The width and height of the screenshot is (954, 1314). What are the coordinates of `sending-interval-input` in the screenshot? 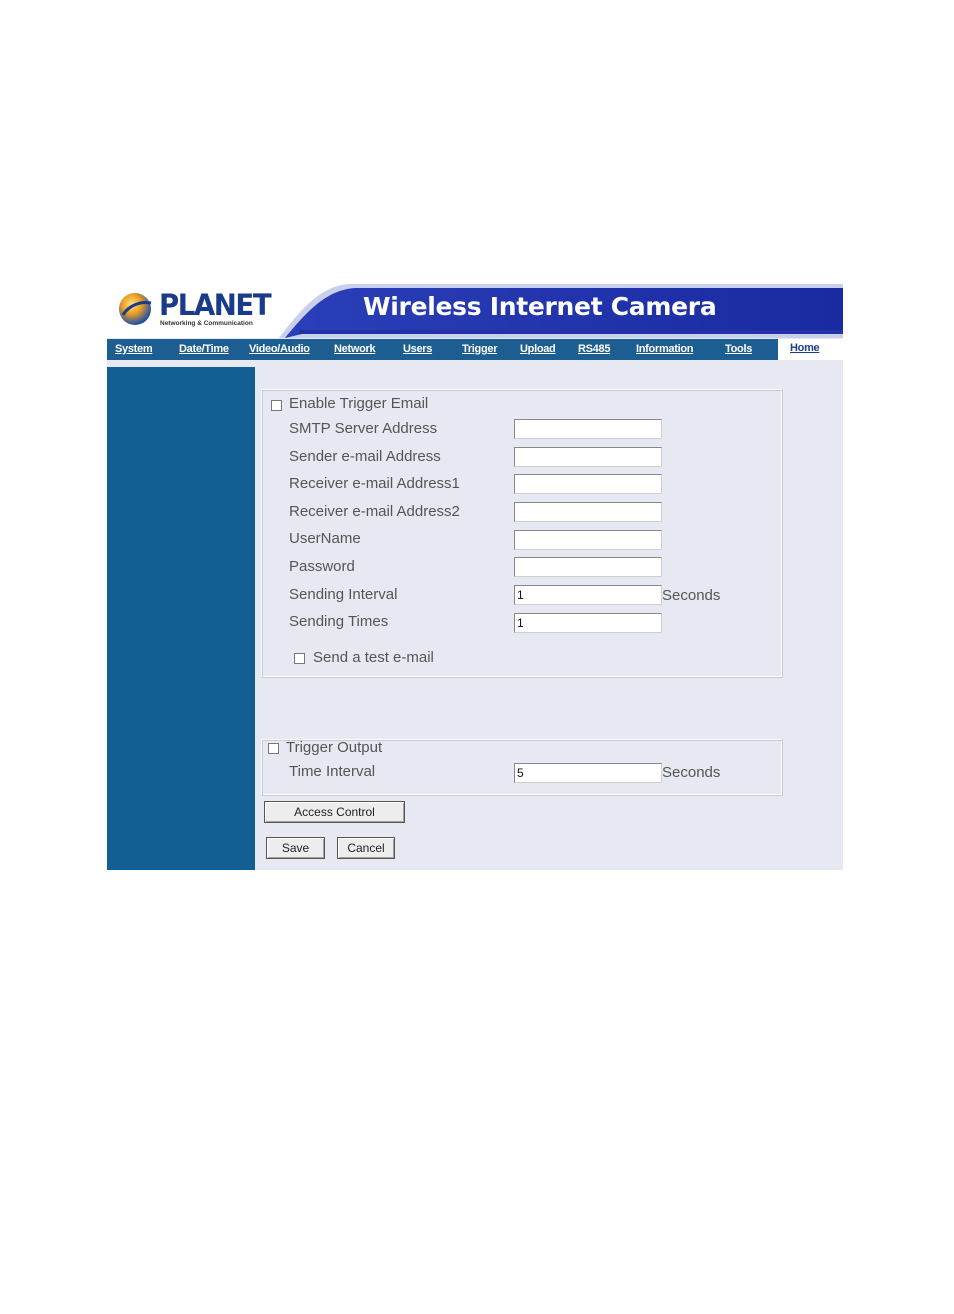 It's located at (588, 595).